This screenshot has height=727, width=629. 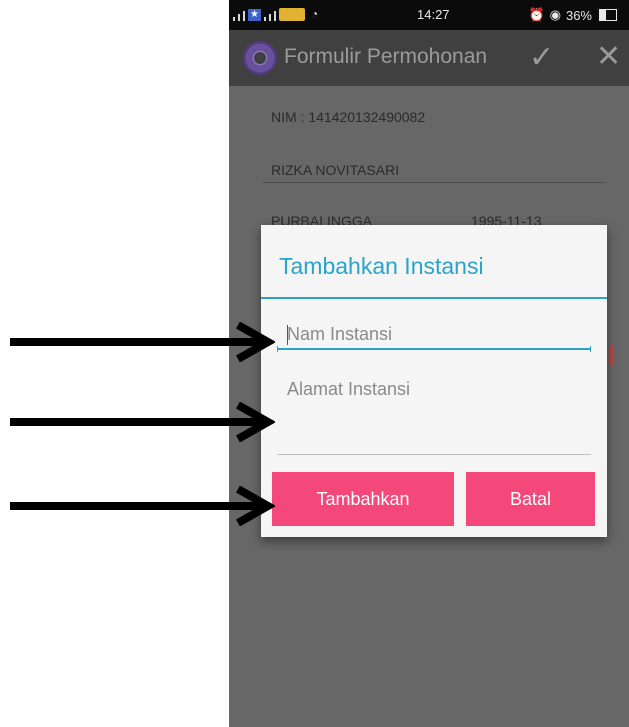 What do you see at coordinates (434, 298) in the screenshot?
I see `dialog-title-divider` at bounding box center [434, 298].